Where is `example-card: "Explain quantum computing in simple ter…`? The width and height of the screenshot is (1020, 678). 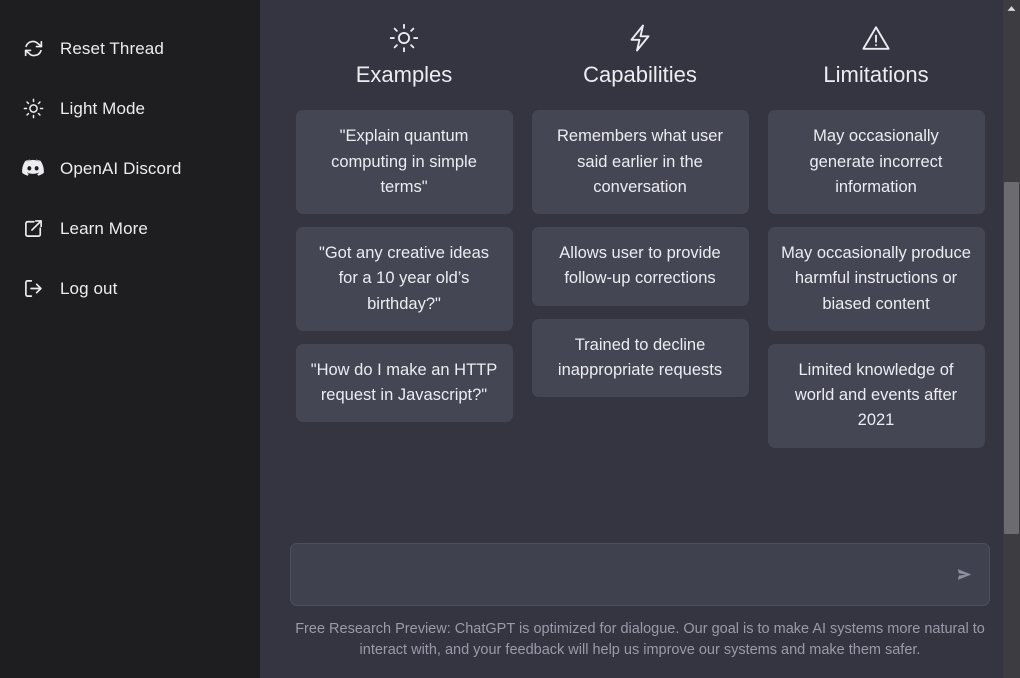 example-card: "Explain quantum computing in simple ter… is located at coordinates (404, 162).